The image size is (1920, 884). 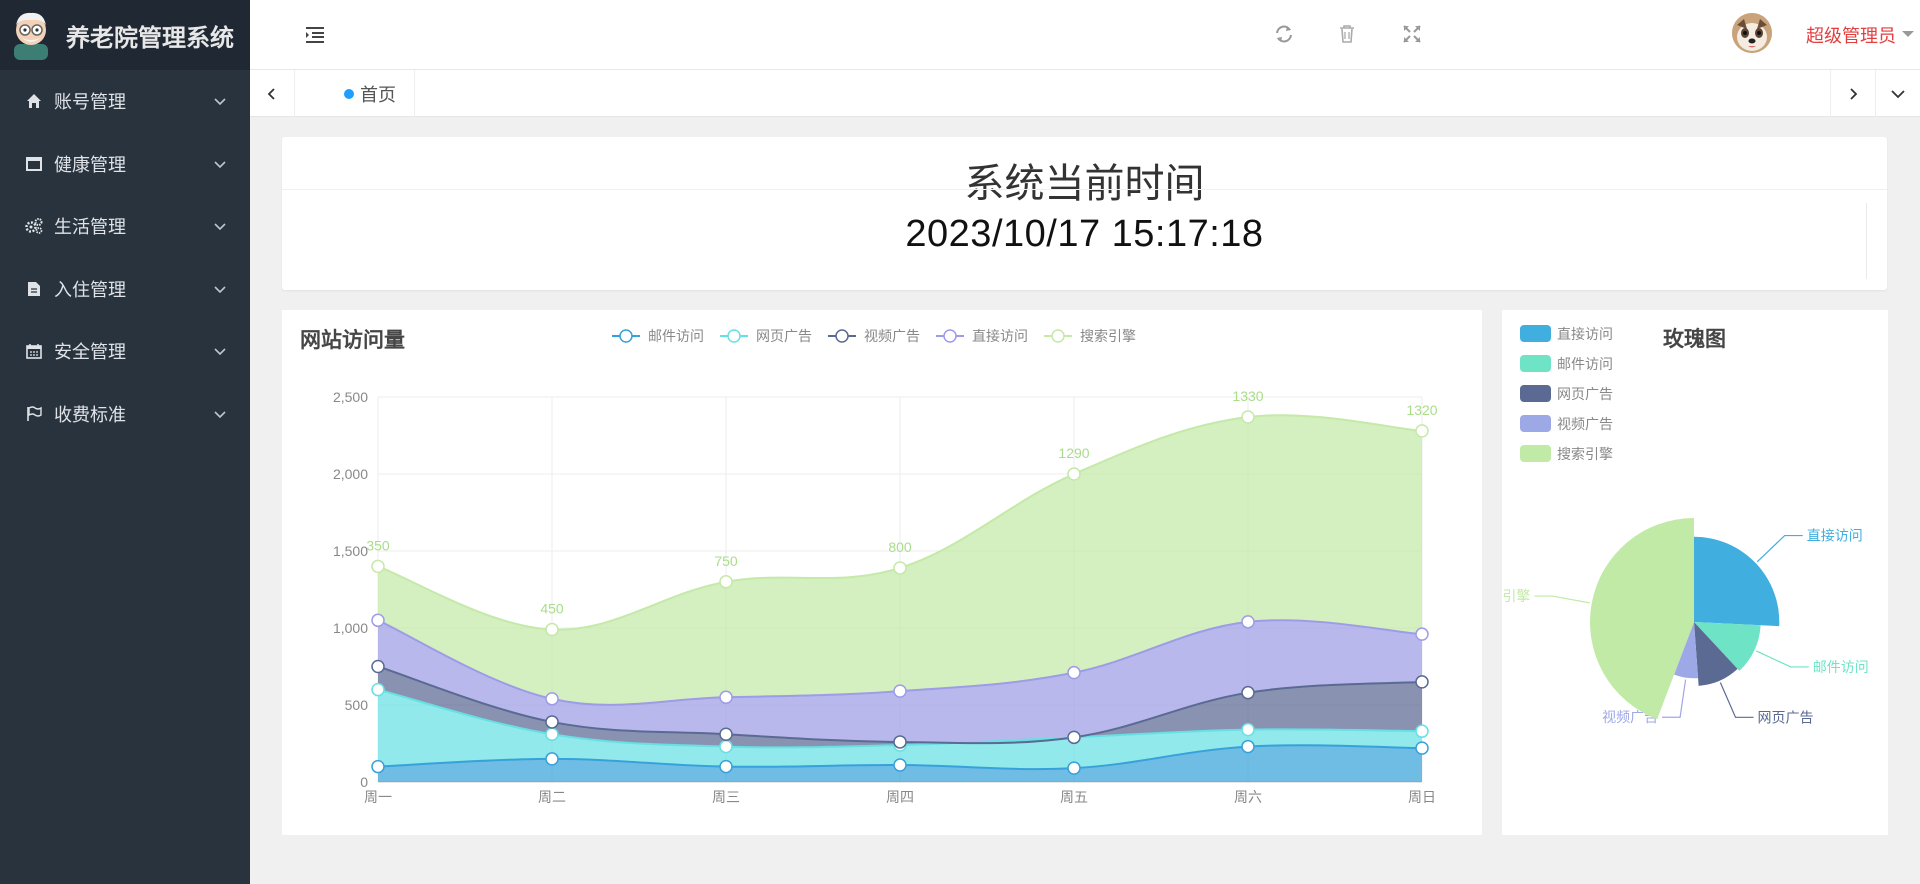 I want to click on sidebar: 养老院管理系统 账号管理 健康管理 生活管理 入住管理 安全管理 收费标准, so click(x=125, y=442).